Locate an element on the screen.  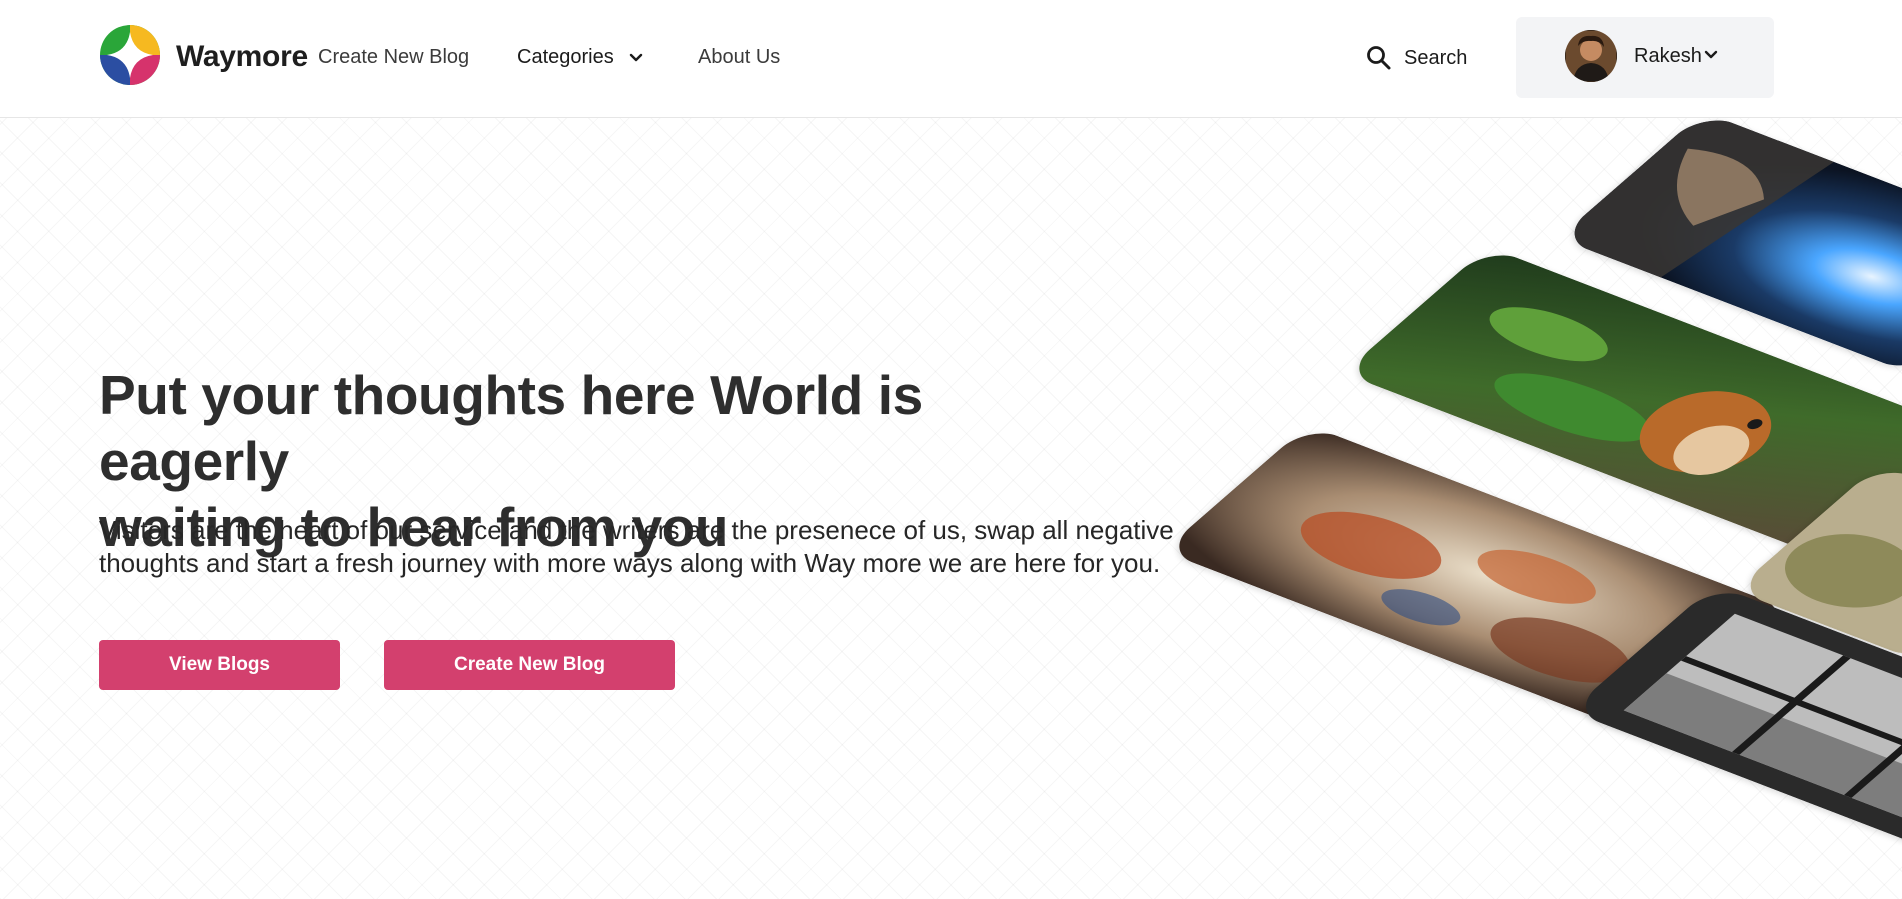
brand-name: Waymore is located at coordinates (242, 57).